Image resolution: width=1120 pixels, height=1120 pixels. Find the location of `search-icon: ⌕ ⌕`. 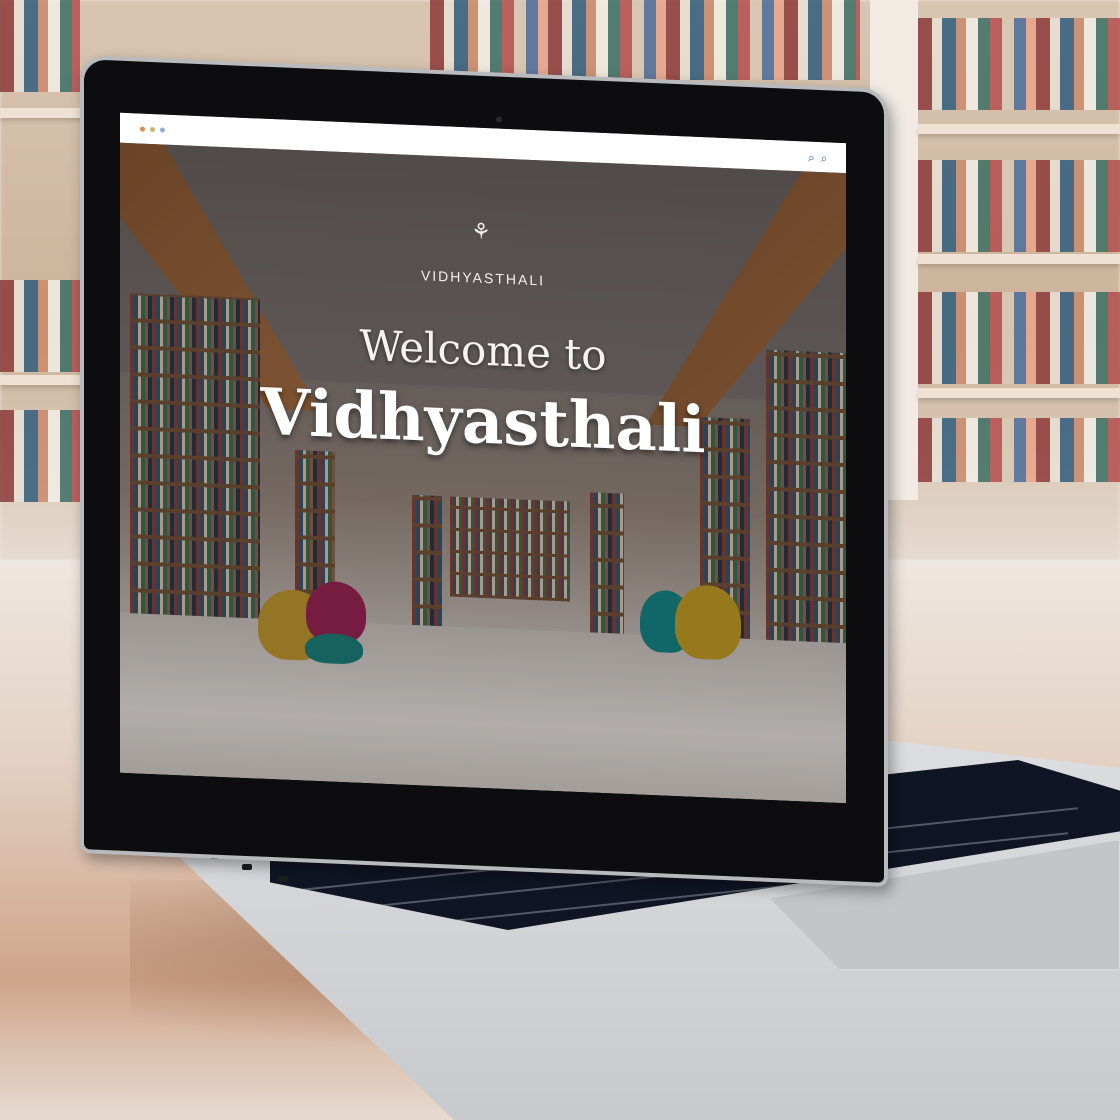

search-icon: ⌕ ⌕ is located at coordinates (820, 158).